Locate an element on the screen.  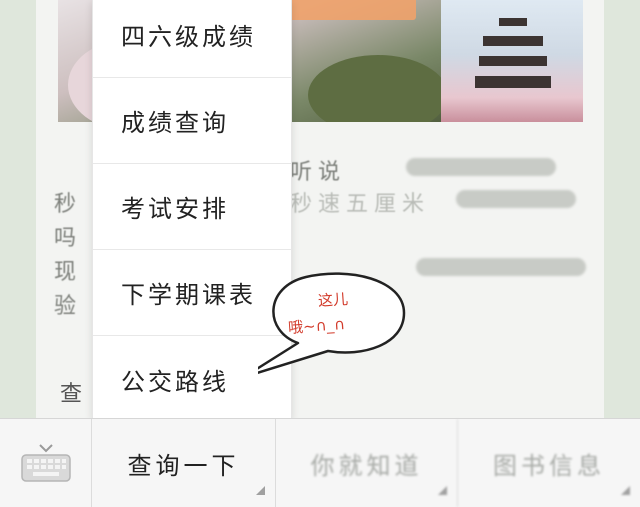
article-text-fragment: 秒 is located at coordinates (68, 204).